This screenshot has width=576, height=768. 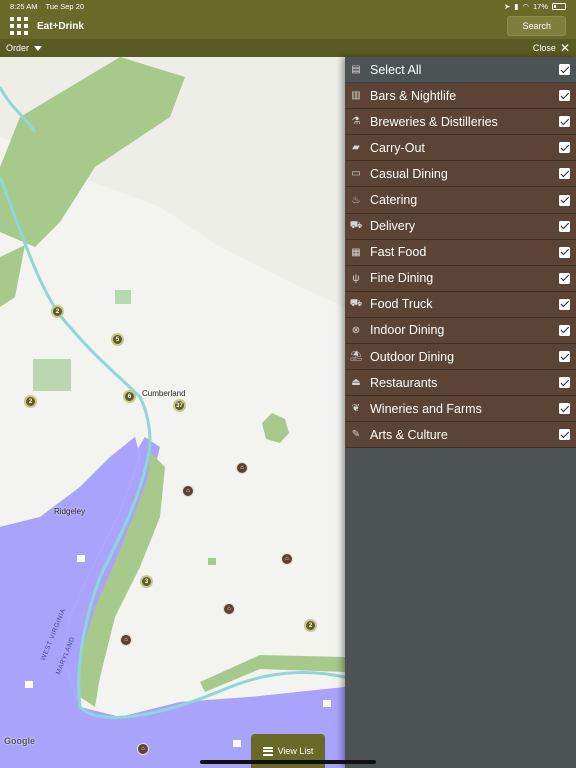 I want to click on filter-row-carry-out: ▰ Carry-Out, so click(x=460, y=148).